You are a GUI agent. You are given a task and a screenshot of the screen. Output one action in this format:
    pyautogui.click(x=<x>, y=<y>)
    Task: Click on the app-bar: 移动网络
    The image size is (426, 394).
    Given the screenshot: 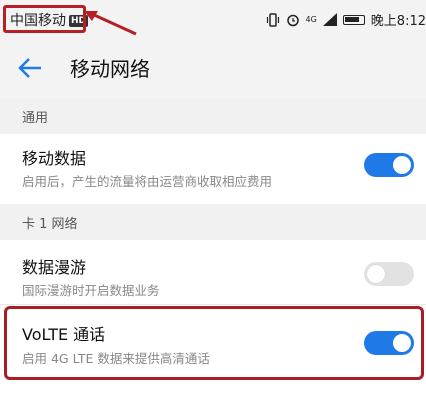 What is the action you would take?
    pyautogui.click(x=213, y=69)
    